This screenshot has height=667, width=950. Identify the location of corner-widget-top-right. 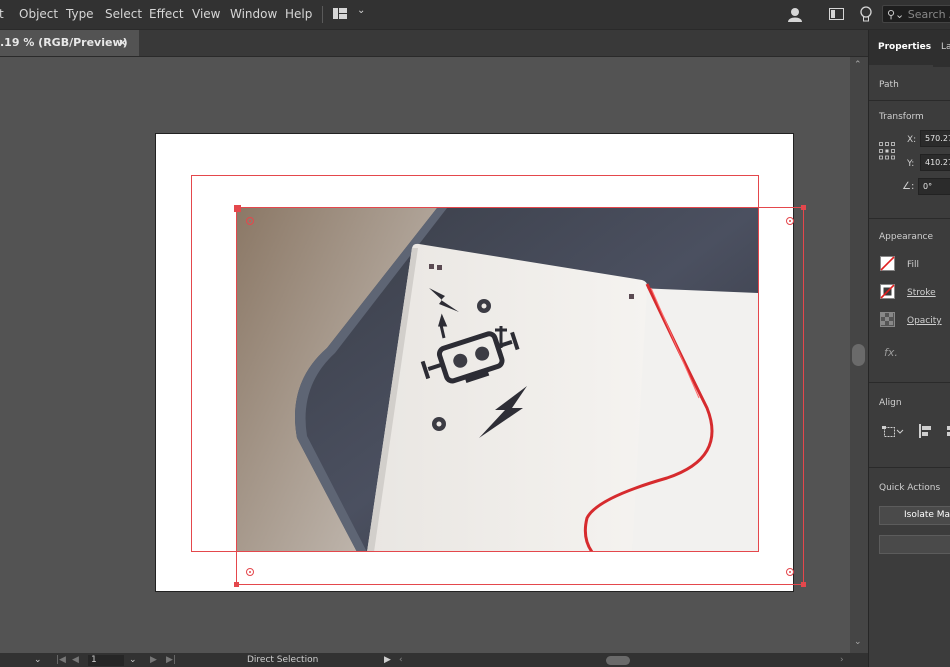
(790, 221).